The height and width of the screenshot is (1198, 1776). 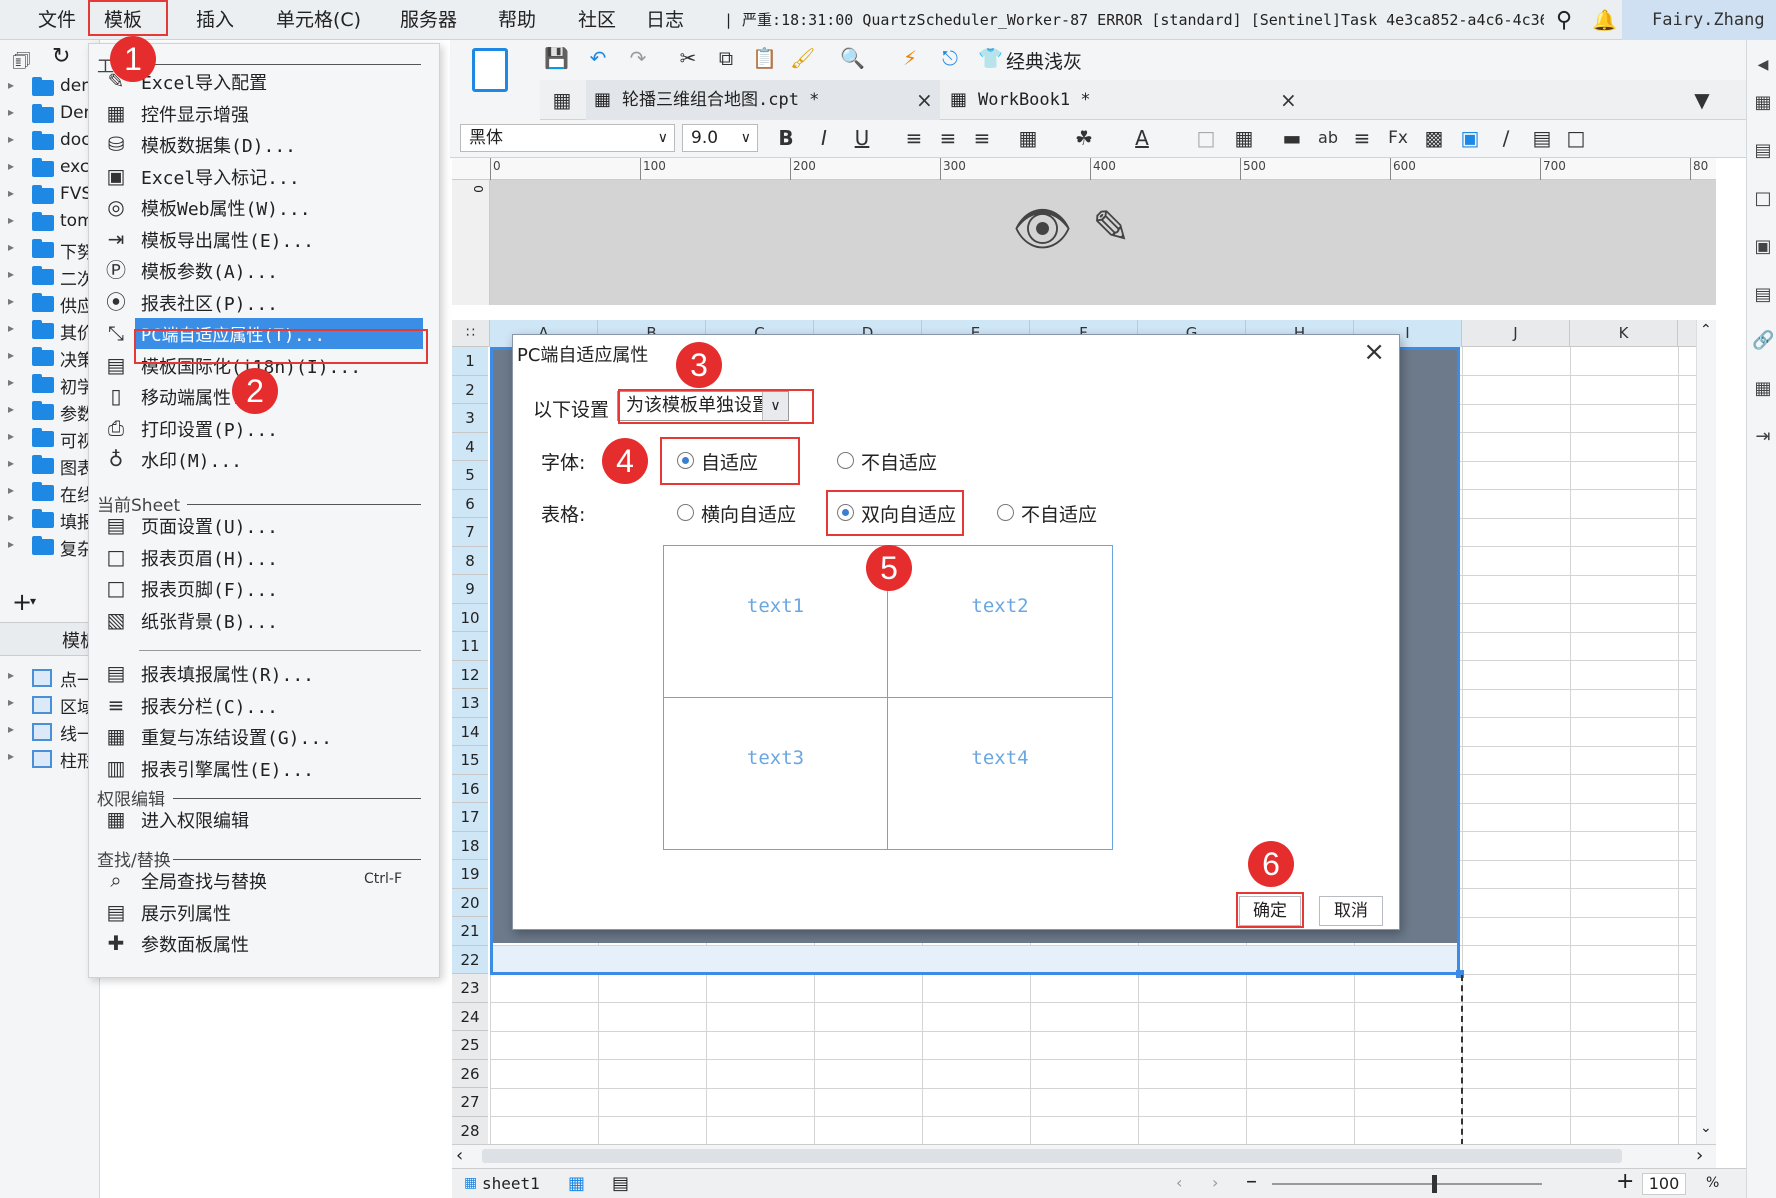 What do you see at coordinates (1084, 138) in the screenshot?
I see `fill-color-icon: ☘` at bounding box center [1084, 138].